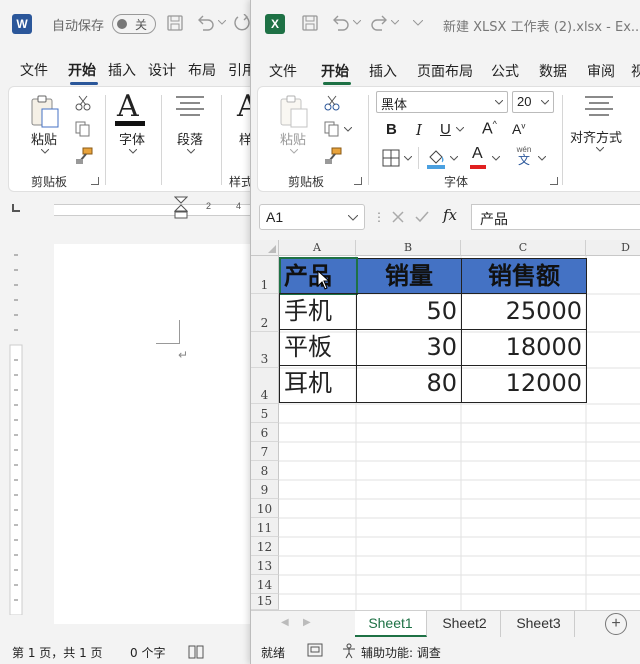  What do you see at coordinates (442, 102) in the screenshot?
I see `font-name-dropdown: 黑体` at bounding box center [442, 102].